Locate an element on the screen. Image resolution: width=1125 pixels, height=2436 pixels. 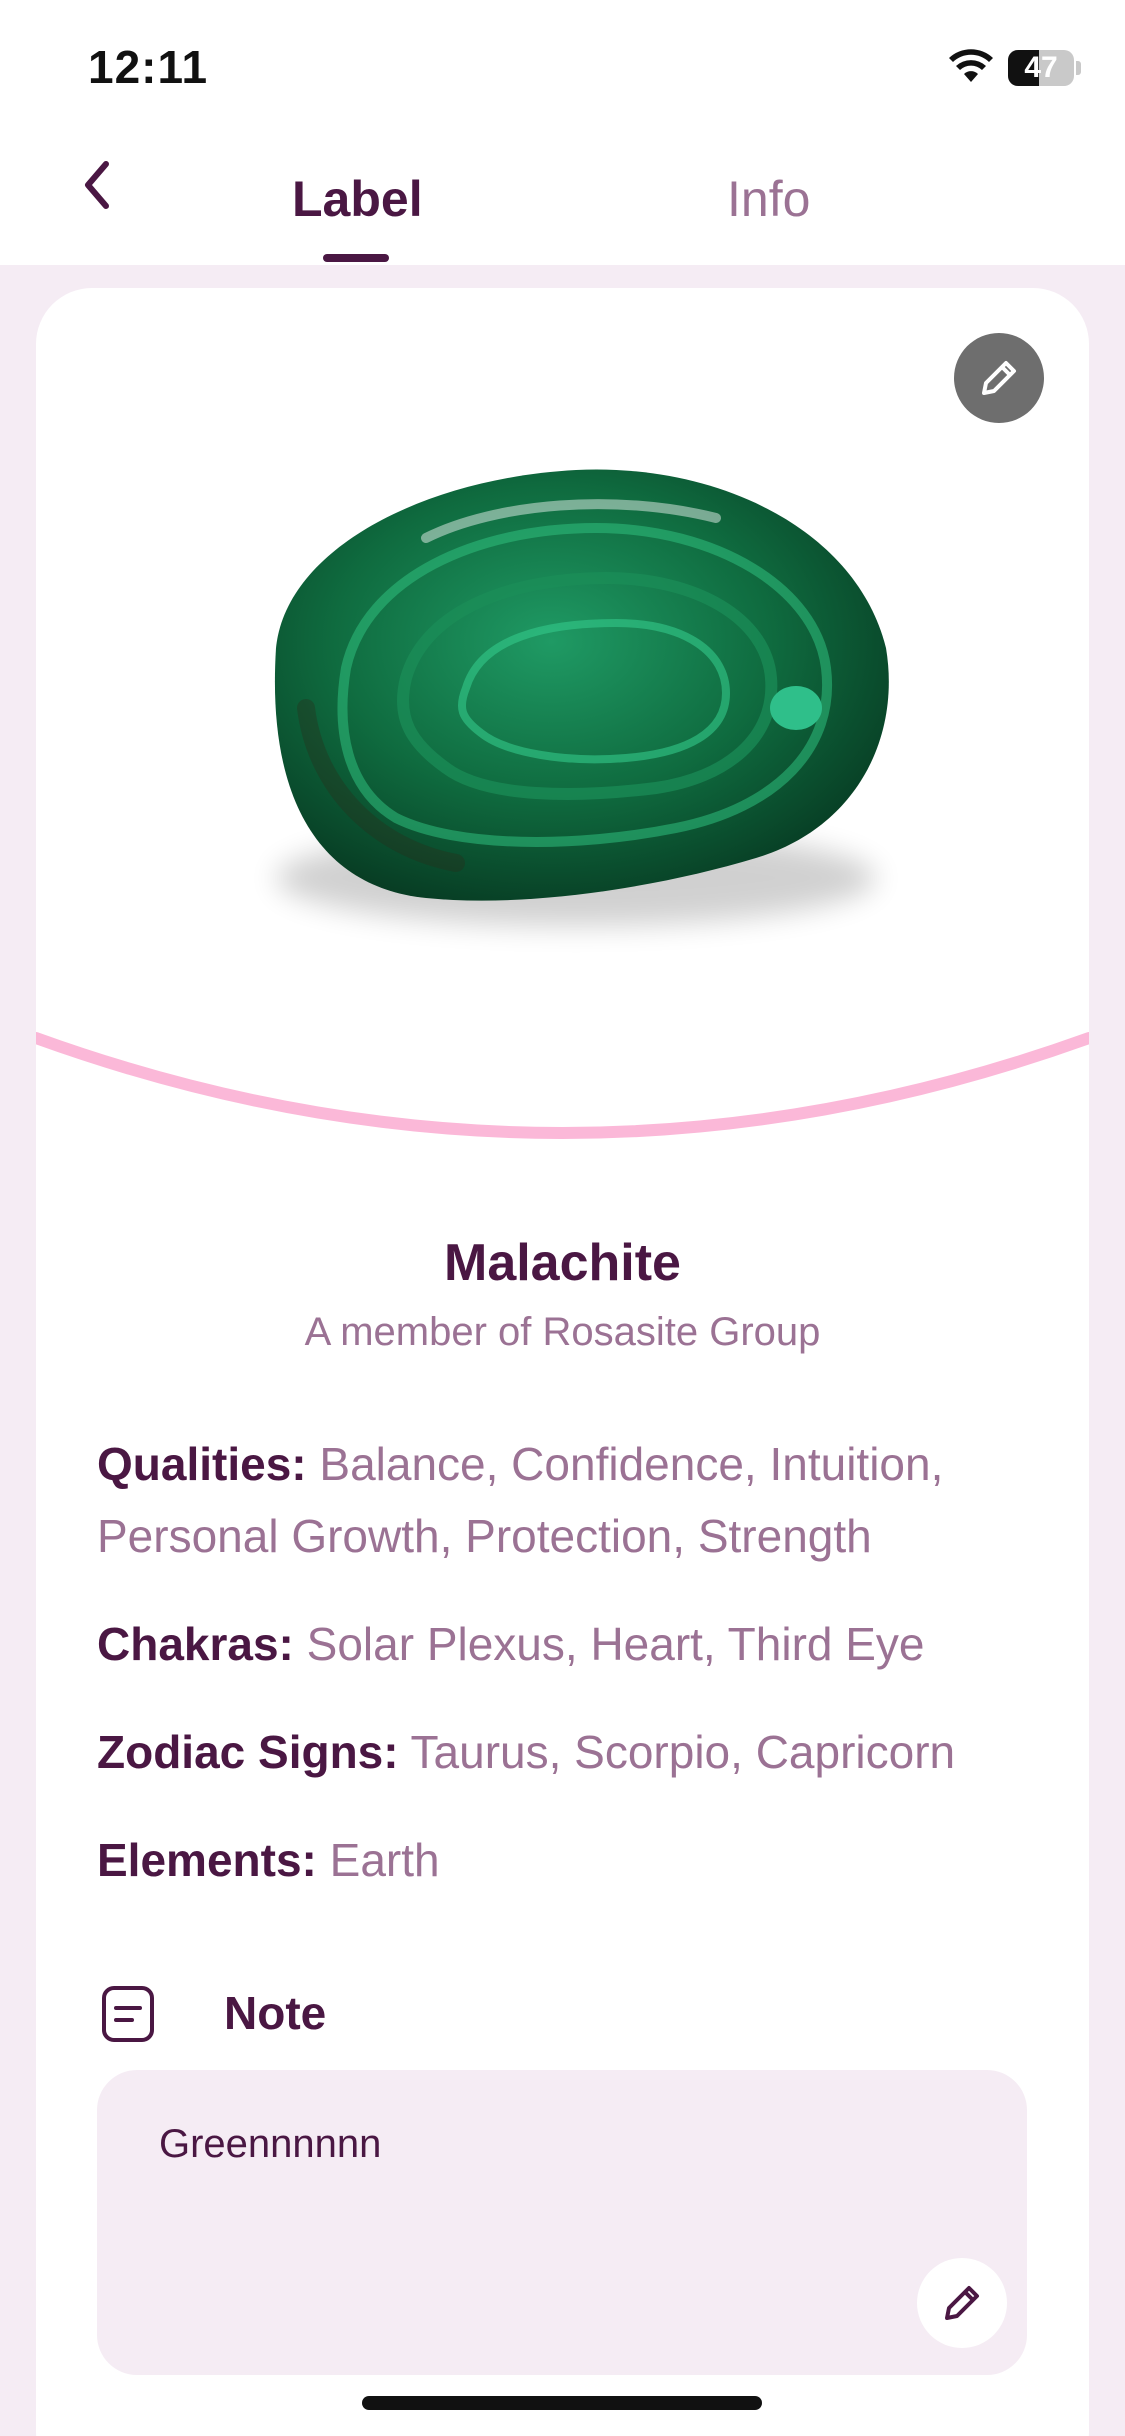
battery-nub is located at coordinates (1078, 68).